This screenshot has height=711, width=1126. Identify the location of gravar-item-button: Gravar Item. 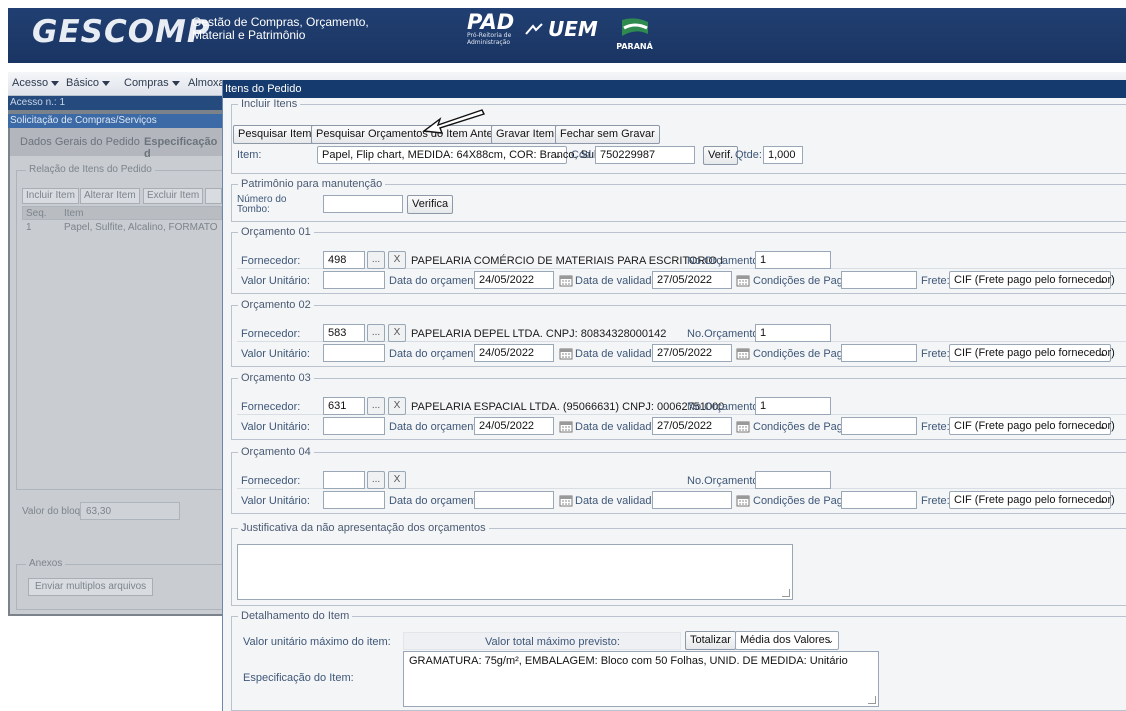
(525, 134).